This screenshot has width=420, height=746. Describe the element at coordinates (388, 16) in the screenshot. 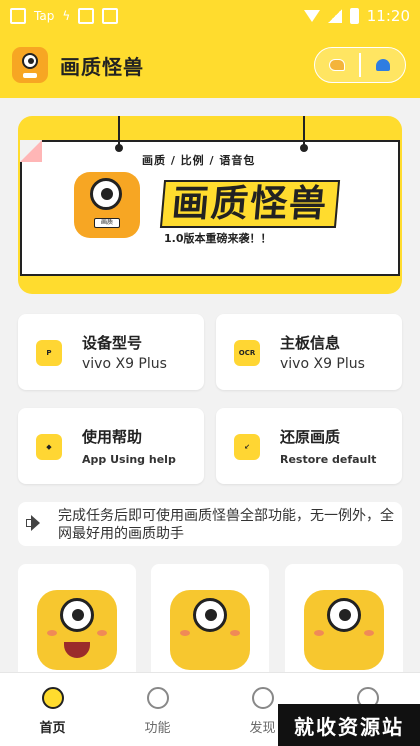

I see `clock: 11:20` at that location.